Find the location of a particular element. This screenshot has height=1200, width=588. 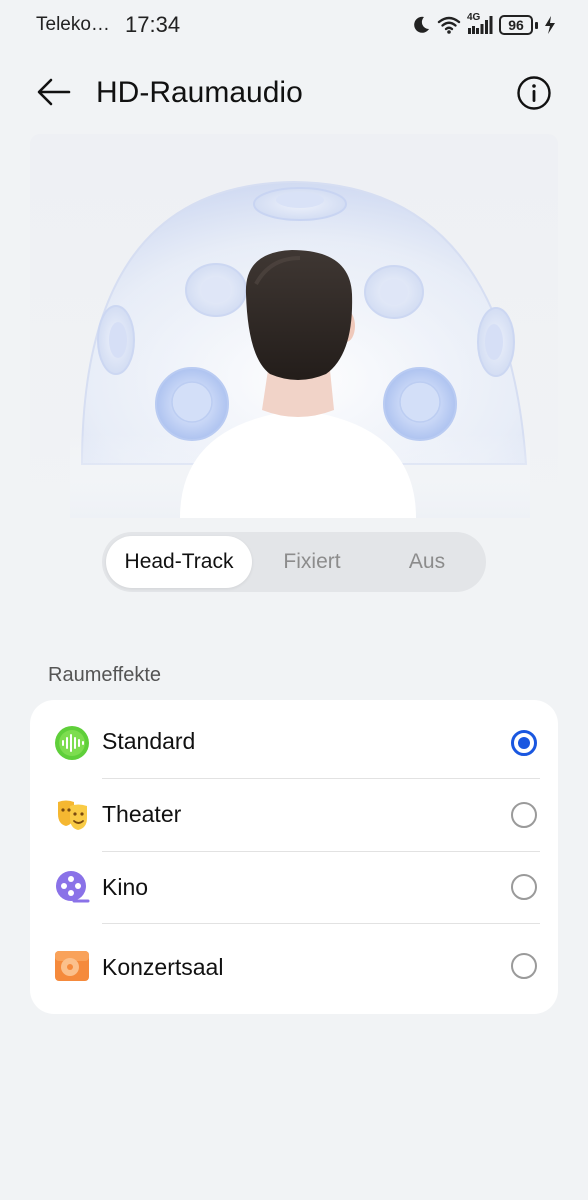

effect-option-standard: Standard is located at coordinates (294, 739).